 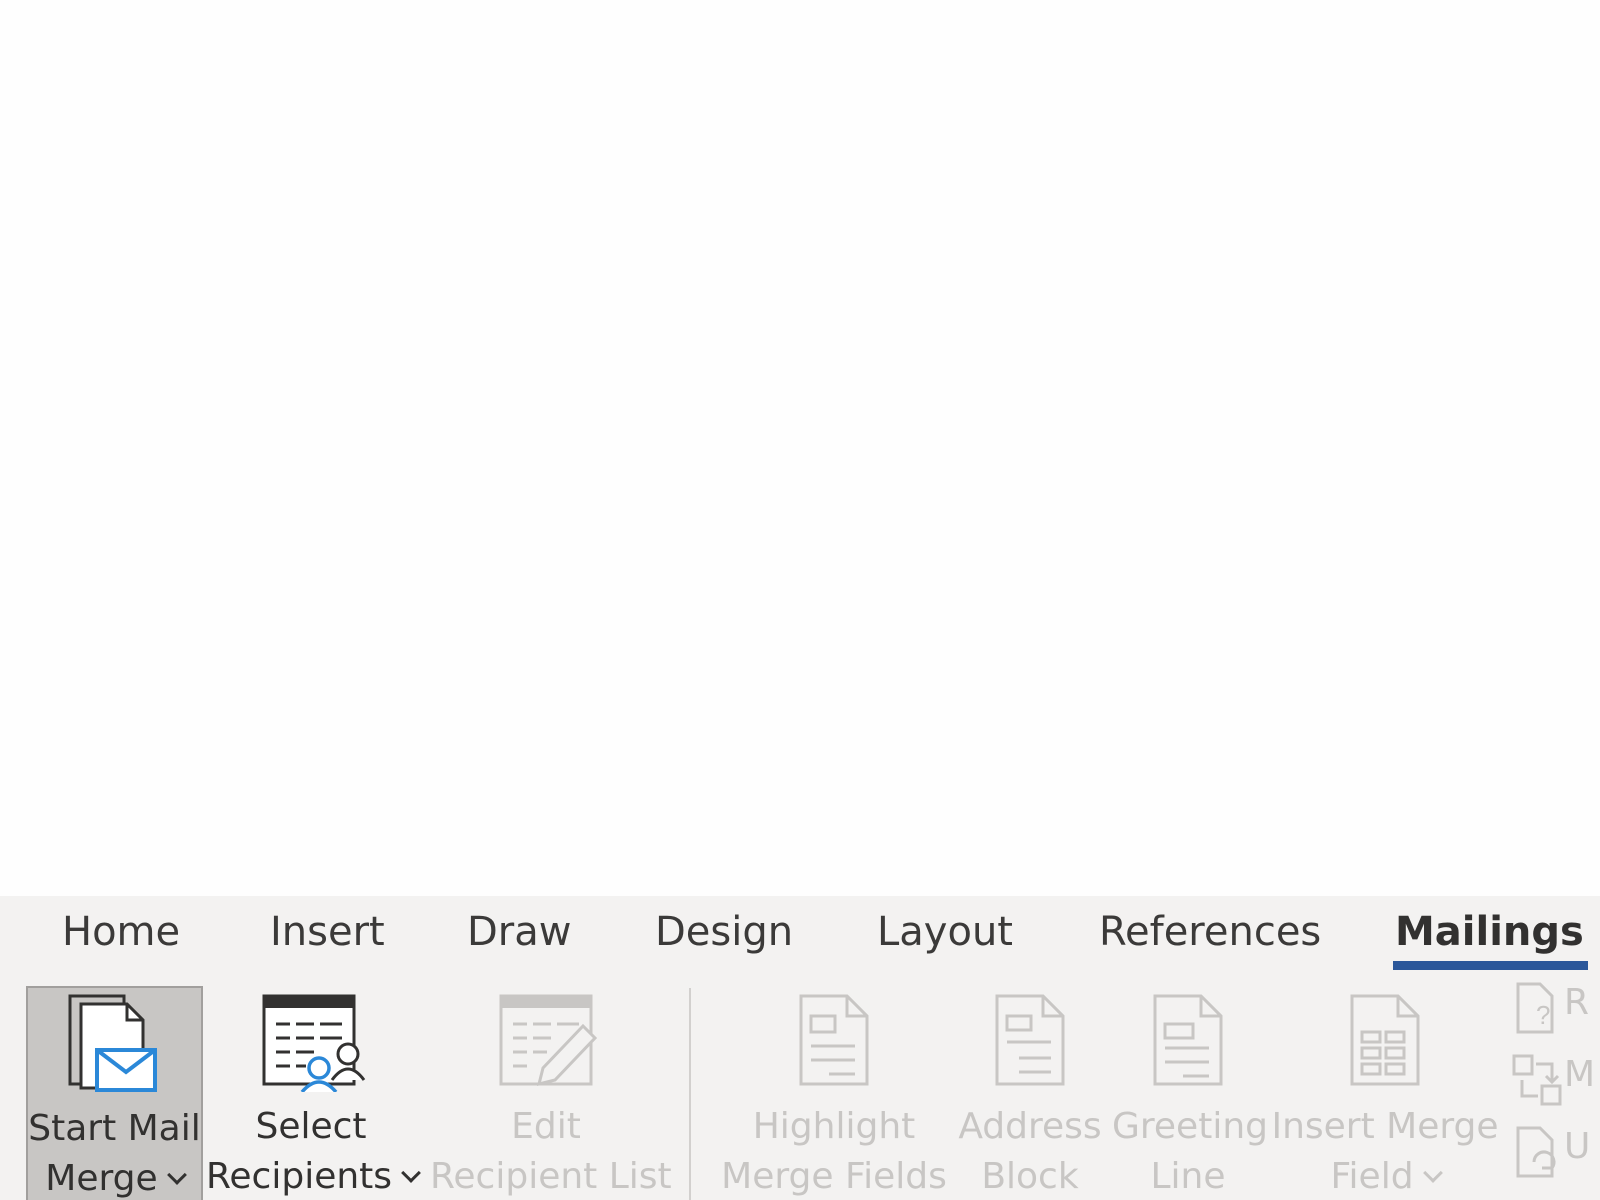 I want to click on start-mail-merge-button: Start Mail Merge, so click(x=114, y=1093).